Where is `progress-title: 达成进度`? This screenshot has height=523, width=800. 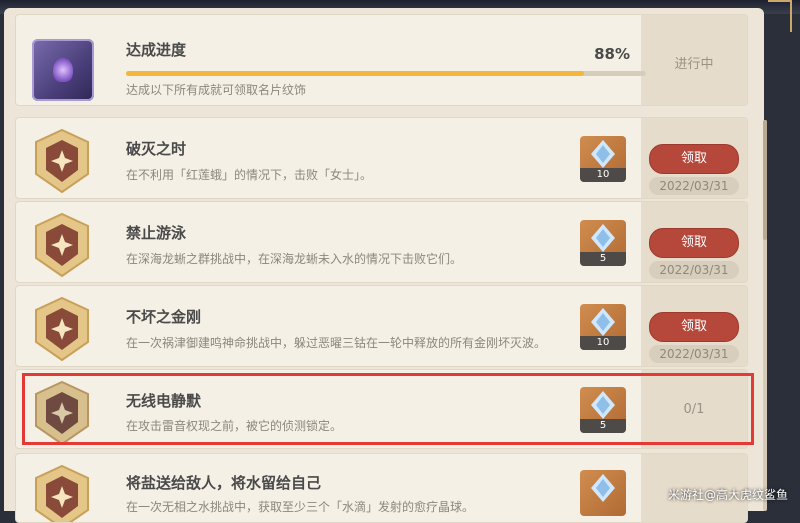
progress-title: 达成进度 is located at coordinates (156, 50).